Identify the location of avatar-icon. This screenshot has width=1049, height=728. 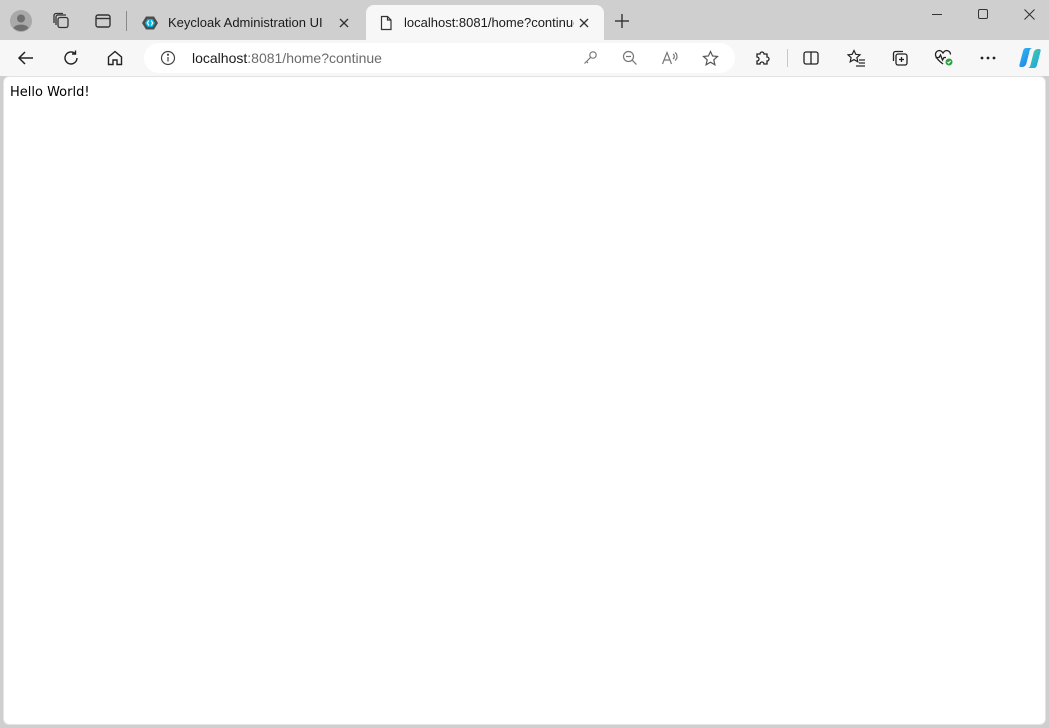
(21, 21).